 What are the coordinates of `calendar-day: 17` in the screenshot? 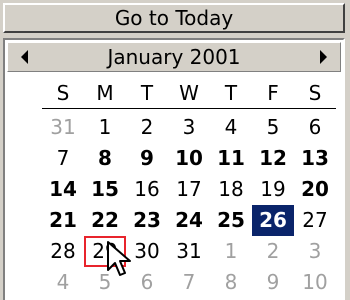 It's located at (189, 189).